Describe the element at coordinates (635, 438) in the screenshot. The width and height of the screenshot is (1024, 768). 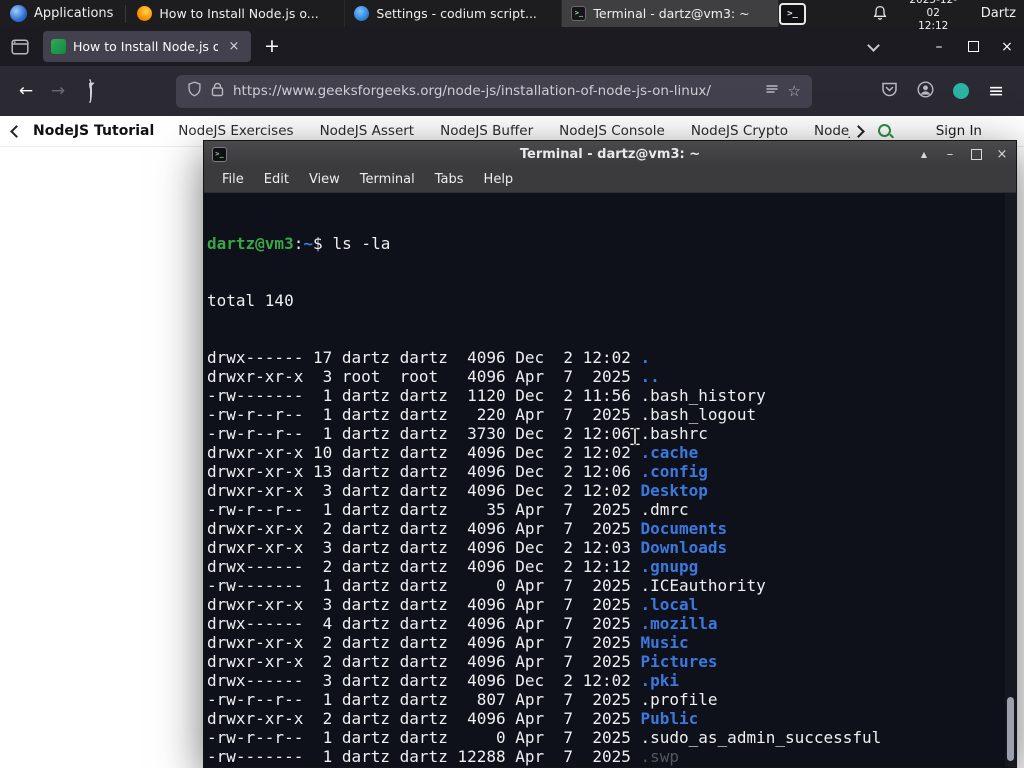
I see `mouse-ibeam-cursor` at that location.